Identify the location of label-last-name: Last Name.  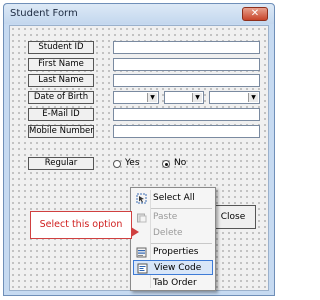
(61, 80).